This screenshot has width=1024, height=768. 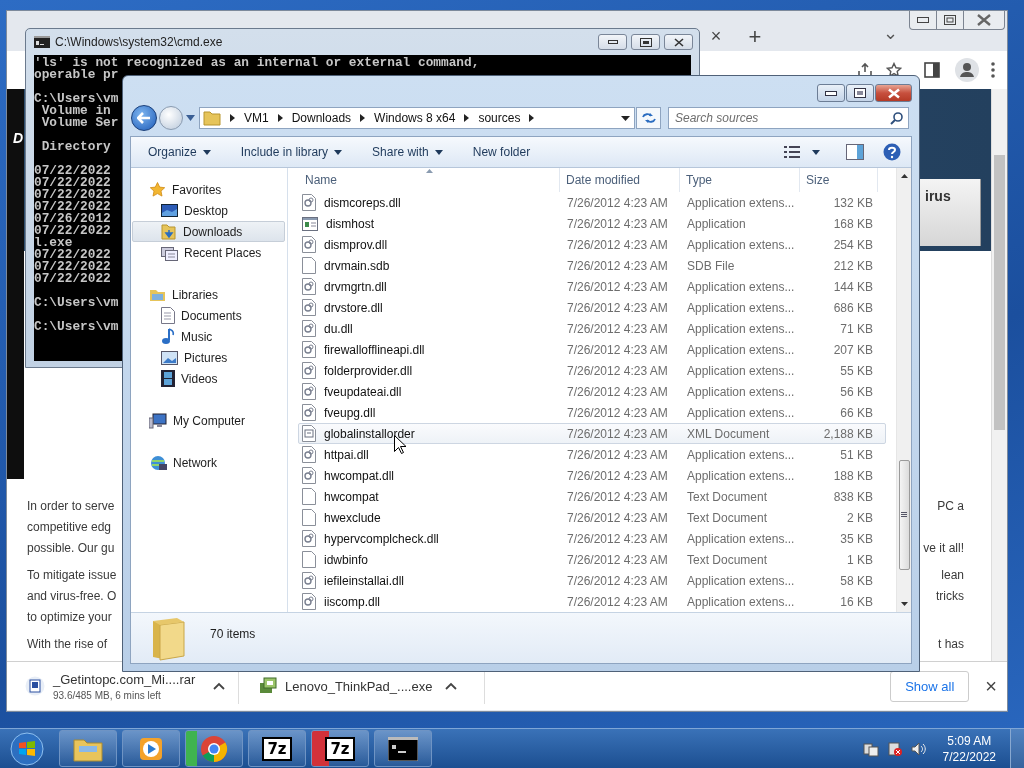 I want to click on toolbar-button: Share with, so click(x=407, y=152).